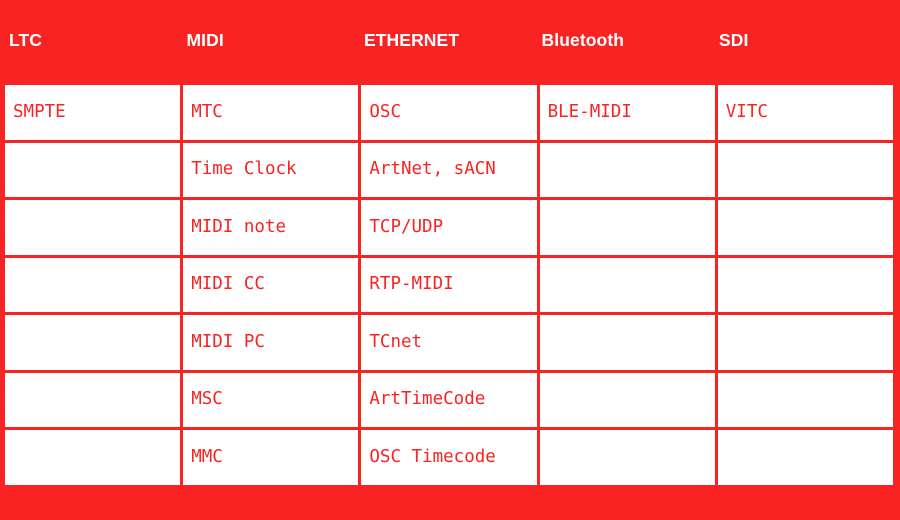  I want to click on cell-ethernet: ArtTimeCode, so click(449, 399).